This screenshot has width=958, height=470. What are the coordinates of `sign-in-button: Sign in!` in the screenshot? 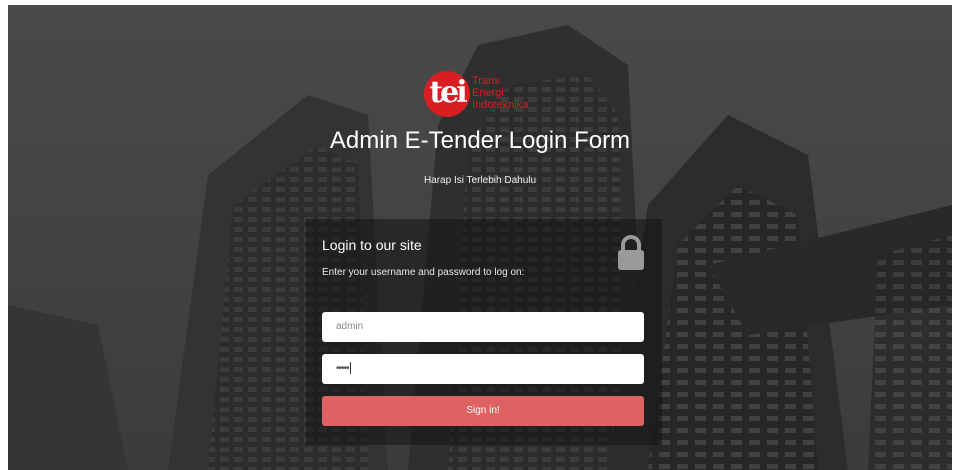 It's located at (483, 411).